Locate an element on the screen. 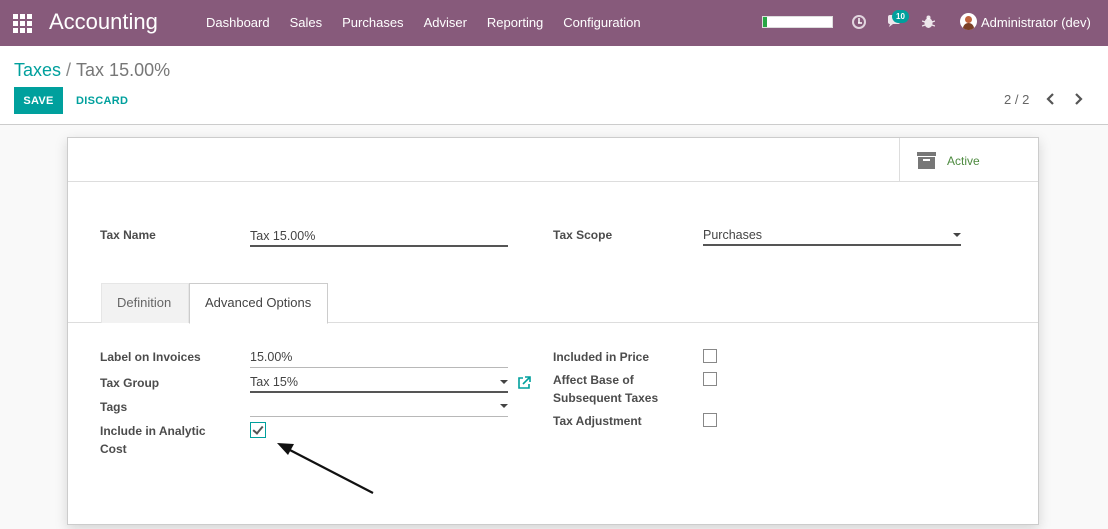  breadcrumb: Taxes / Tax 15.00% is located at coordinates (92, 70).